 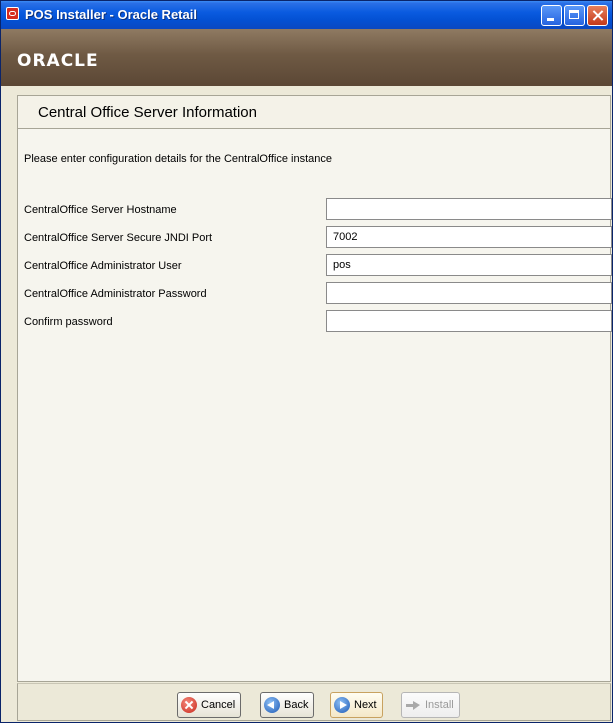 What do you see at coordinates (597, 15) in the screenshot?
I see `close-button` at bounding box center [597, 15].